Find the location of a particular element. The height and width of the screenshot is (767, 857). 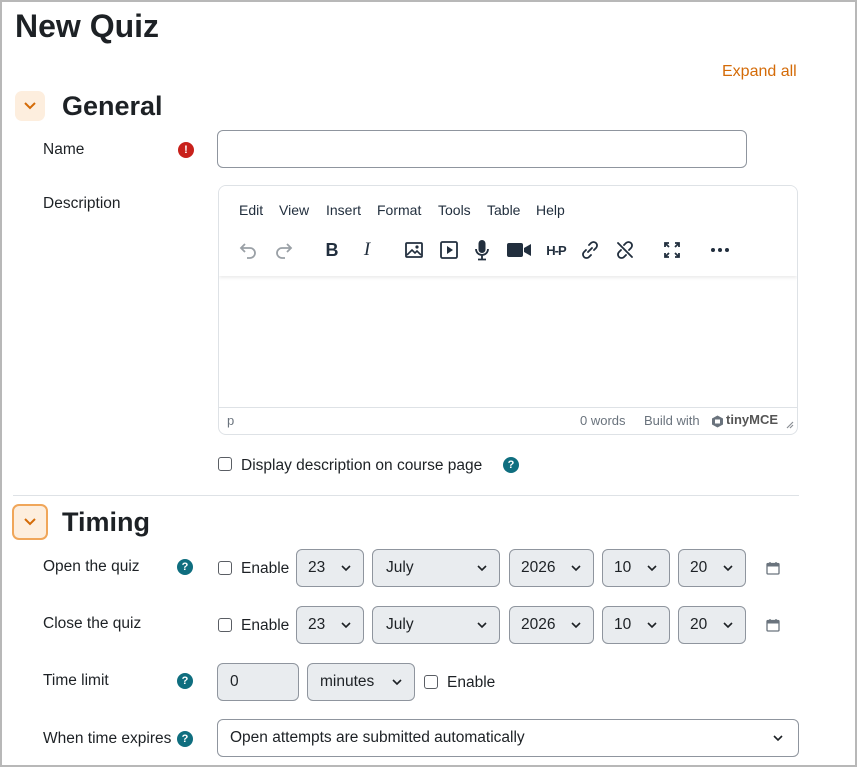

video-camera-icon is located at coordinates (519, 250).